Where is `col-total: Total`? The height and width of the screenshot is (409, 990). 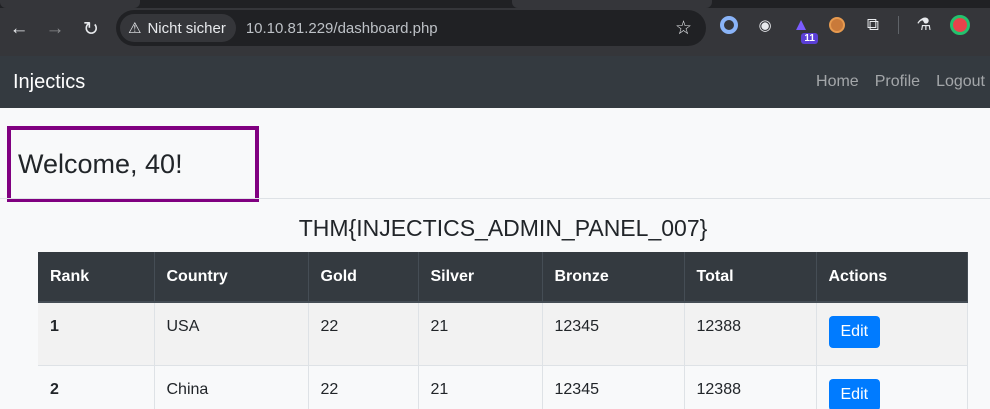 col-total: Total is located at coordinates (750, 277).